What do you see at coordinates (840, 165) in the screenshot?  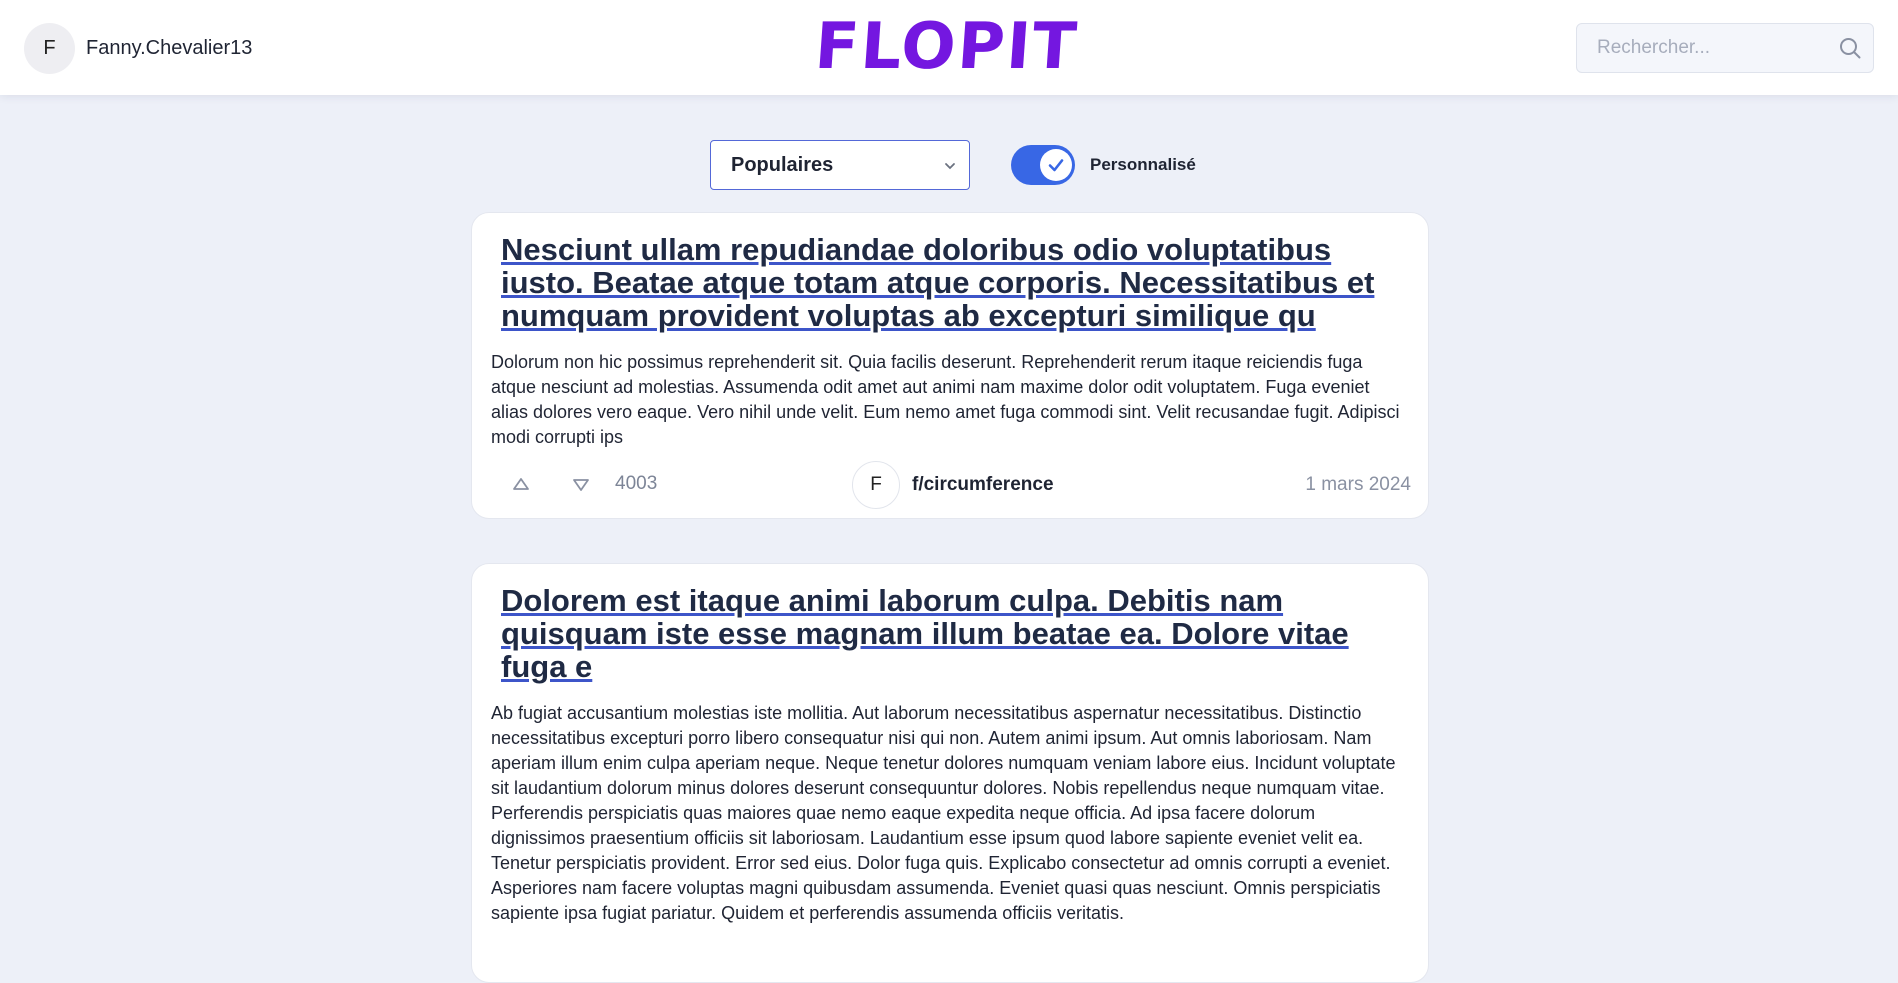 I see `sort-select: Populaires` at bounding box center [840, 165].